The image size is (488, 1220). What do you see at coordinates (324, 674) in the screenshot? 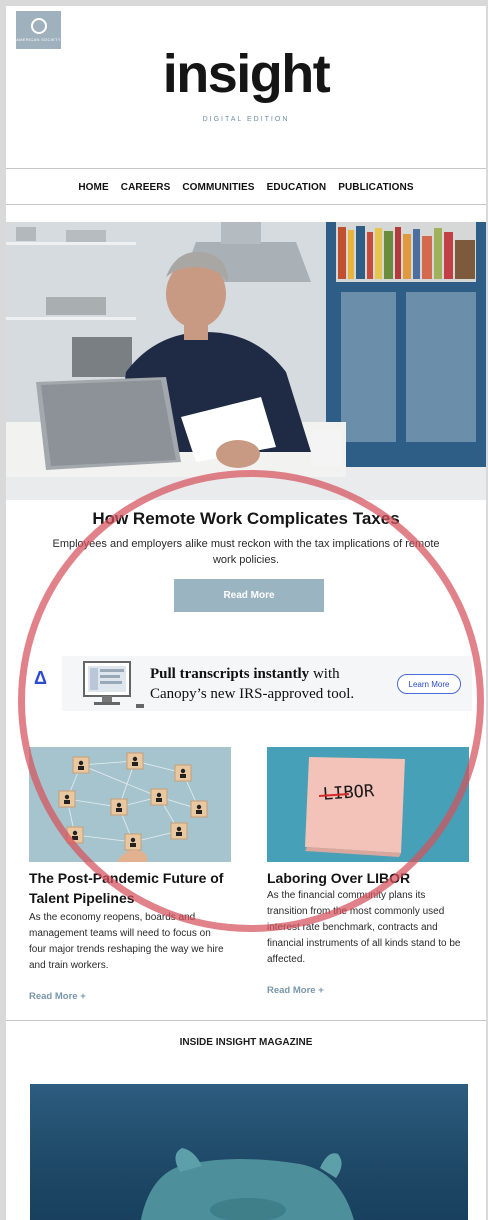
I see `ad-headline-rest: with` at bounding box center [324, 674].